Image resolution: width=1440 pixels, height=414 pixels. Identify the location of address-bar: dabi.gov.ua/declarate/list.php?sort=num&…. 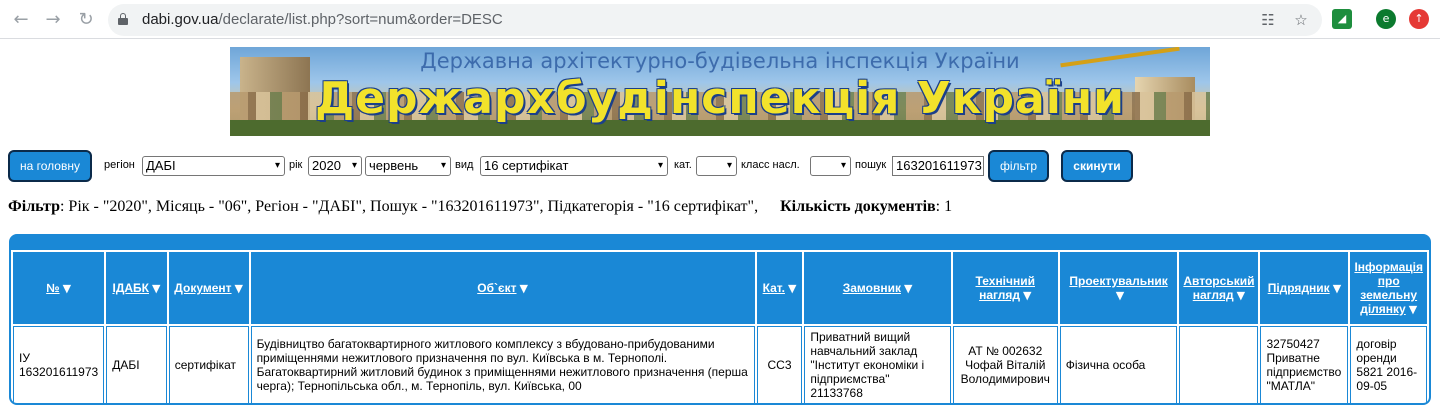
(715, 20).